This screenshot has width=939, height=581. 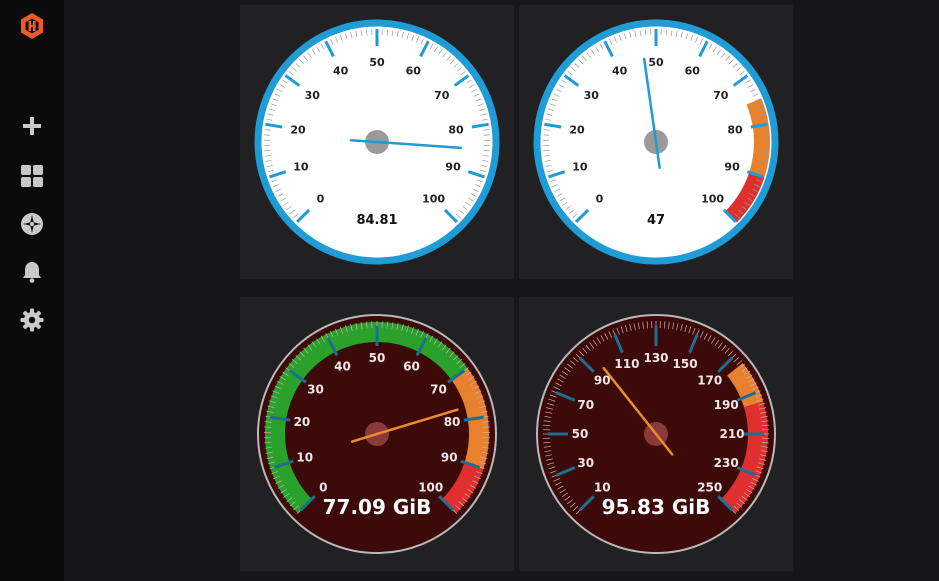 I want to click on gear-icon, so click(x=32, y=320).